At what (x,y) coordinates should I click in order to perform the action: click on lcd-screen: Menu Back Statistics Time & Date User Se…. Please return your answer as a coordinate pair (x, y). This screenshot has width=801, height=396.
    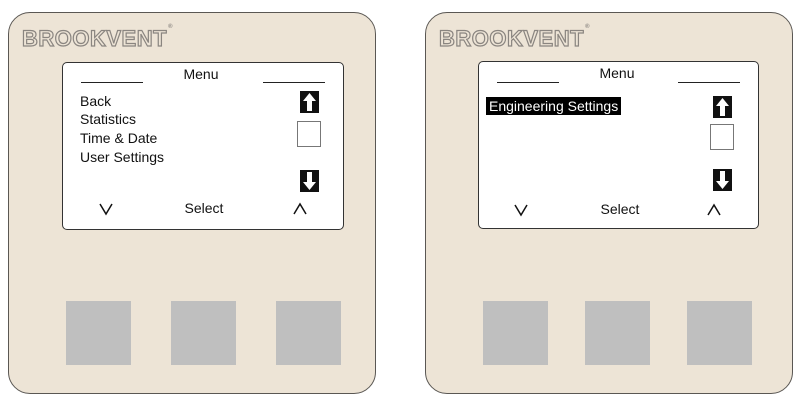
    Looking at the image, I should click on (203, 146).